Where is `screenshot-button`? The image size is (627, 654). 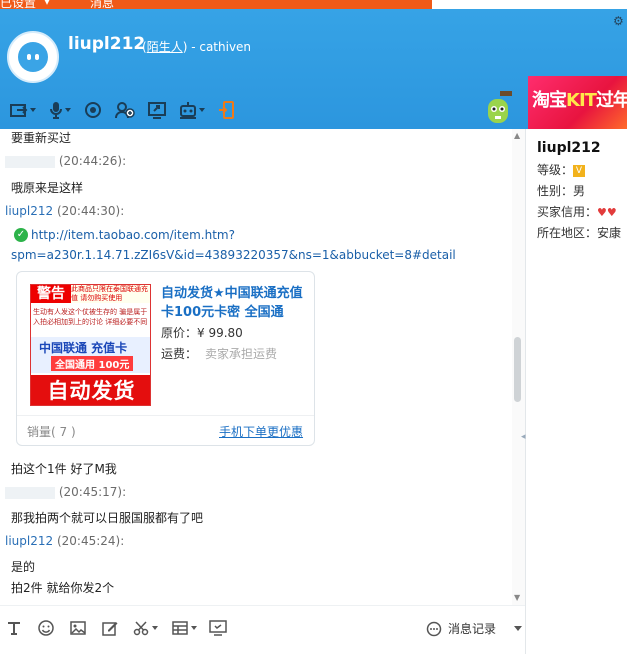 screenshot-button is located at coordinates (110, 628).